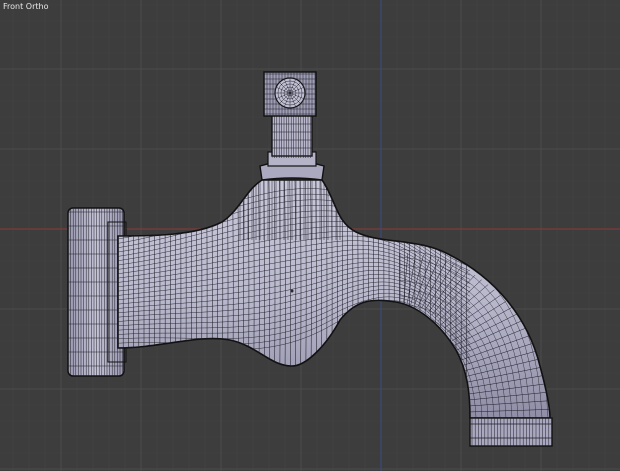 Image resolution: width=620 pixels, height=471 pixels. What do you see at coordinates (292, 291) in the screenshot?
I see `object-origin` at bounding box center [292, 291].